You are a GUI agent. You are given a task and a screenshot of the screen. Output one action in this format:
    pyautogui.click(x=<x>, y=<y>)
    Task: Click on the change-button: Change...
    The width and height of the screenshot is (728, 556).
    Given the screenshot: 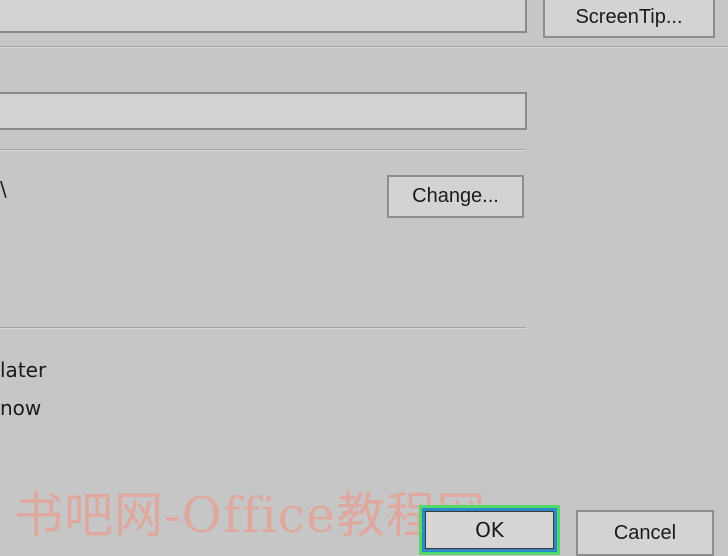 What is the action you would take?
    pyautogui.click(x=455, y=196)
    